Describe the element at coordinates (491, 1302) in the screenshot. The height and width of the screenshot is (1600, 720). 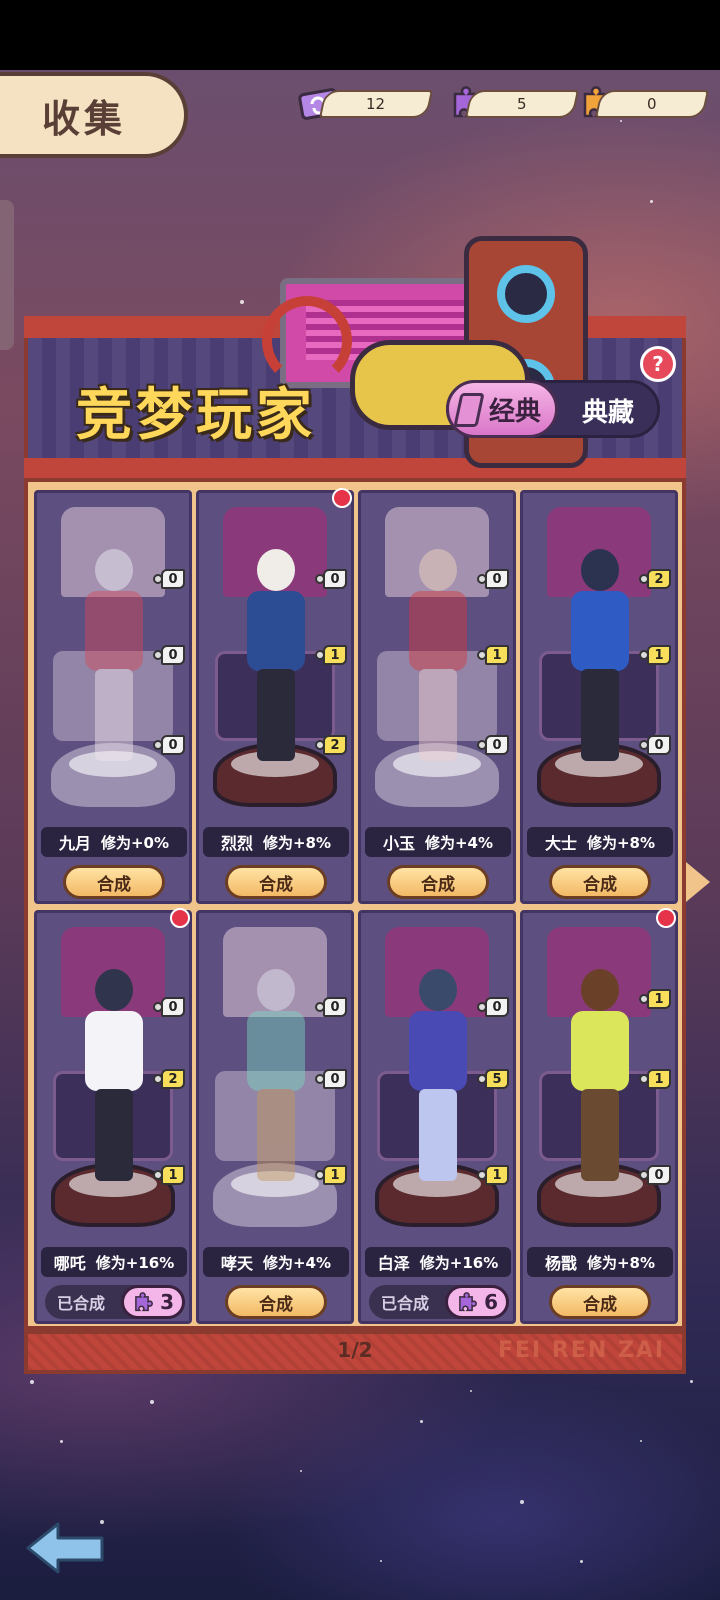
I see `owned-fragments-count: 6` at that location.